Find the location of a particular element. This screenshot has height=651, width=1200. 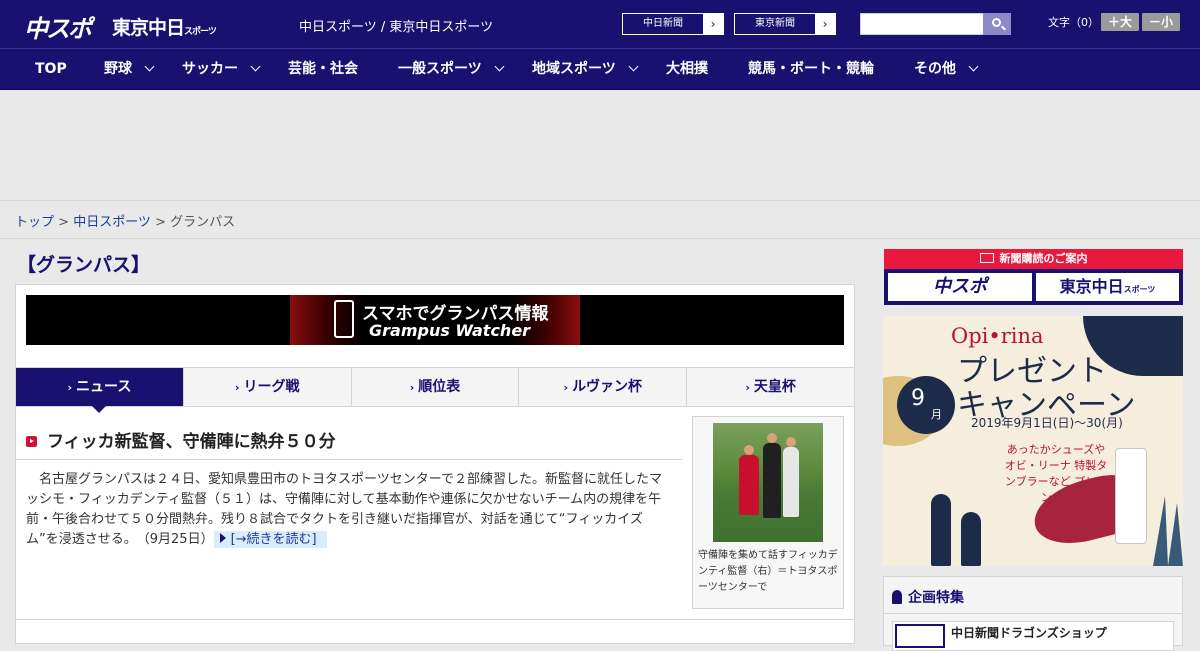

subscription-heading: 新聞購読のご案内 is located at coordinates (1033, 259).